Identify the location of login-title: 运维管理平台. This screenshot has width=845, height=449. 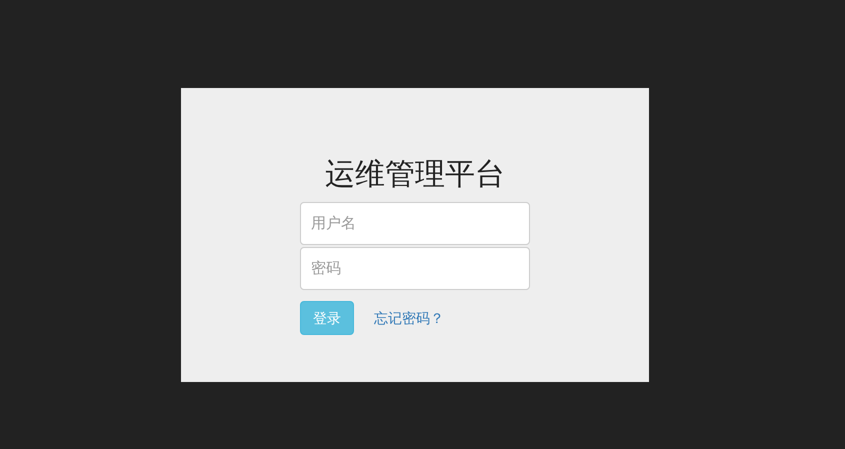
(415, 175).